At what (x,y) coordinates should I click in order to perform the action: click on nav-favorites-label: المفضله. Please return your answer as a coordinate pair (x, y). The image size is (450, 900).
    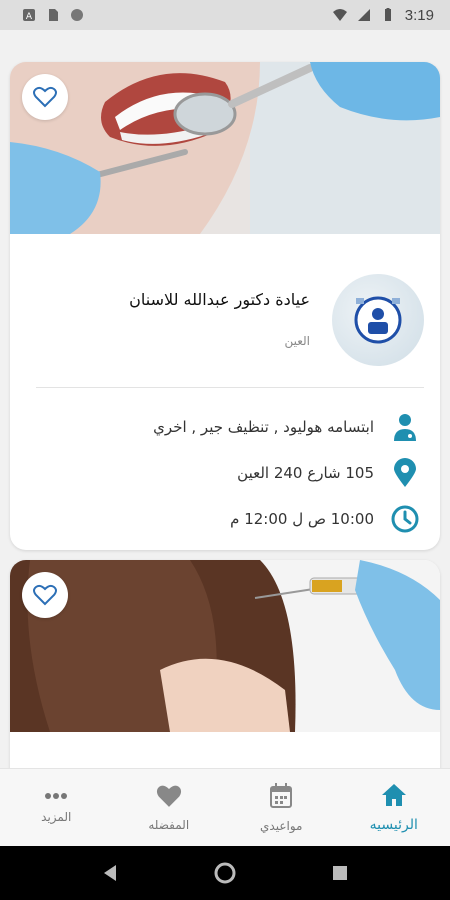
    Looking at the image, I should click on (169, 824).